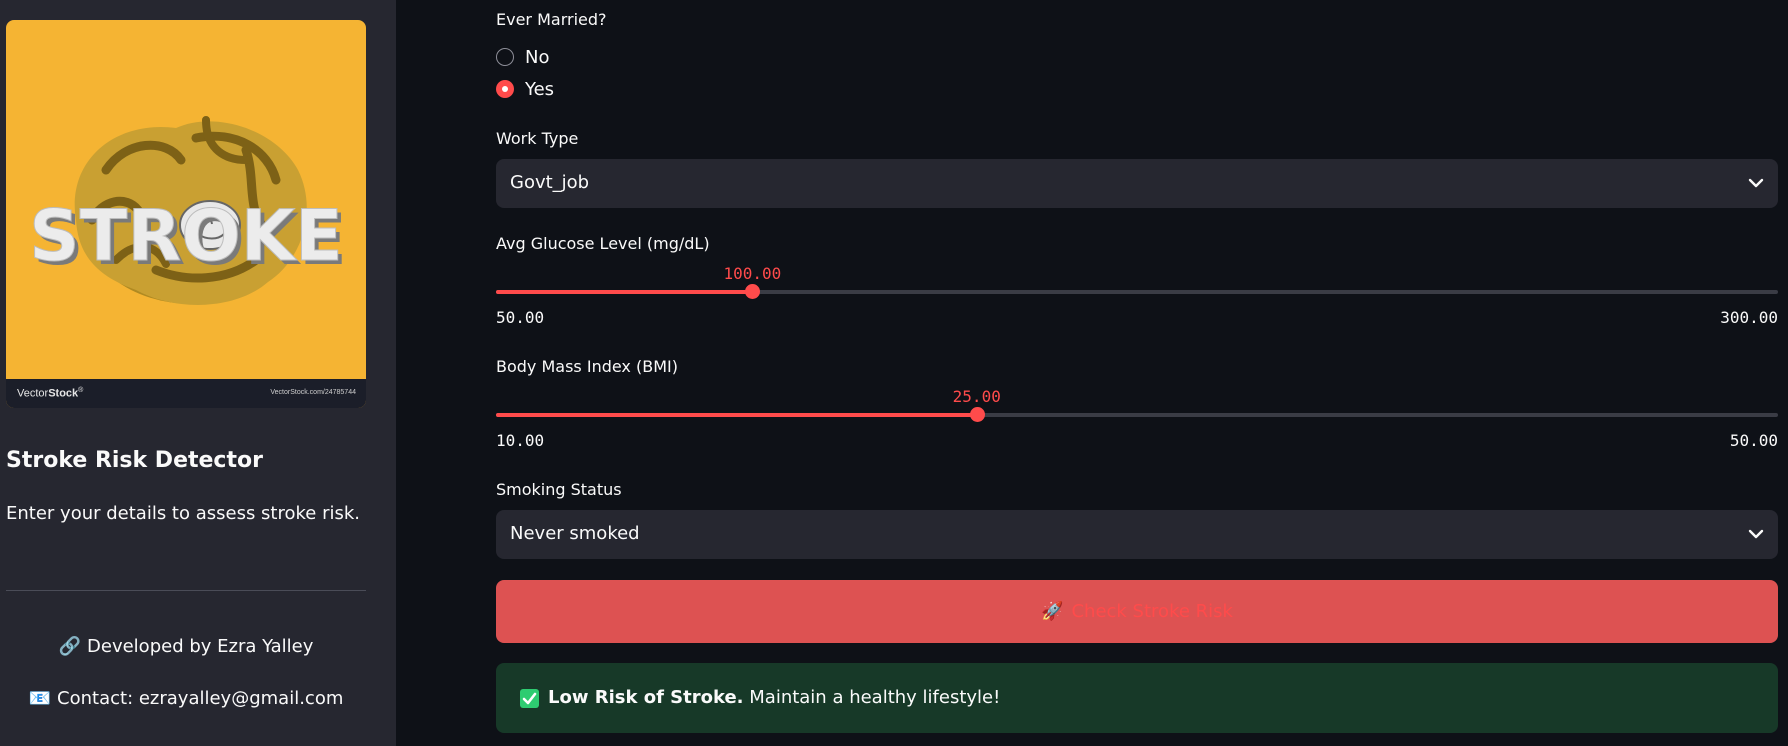 The image size is (1788, 746). What do you see at coordinates (551, 19) in the screenshot?
I see `ever-married-label: Ever Married?` at bounding box center [551, 19].